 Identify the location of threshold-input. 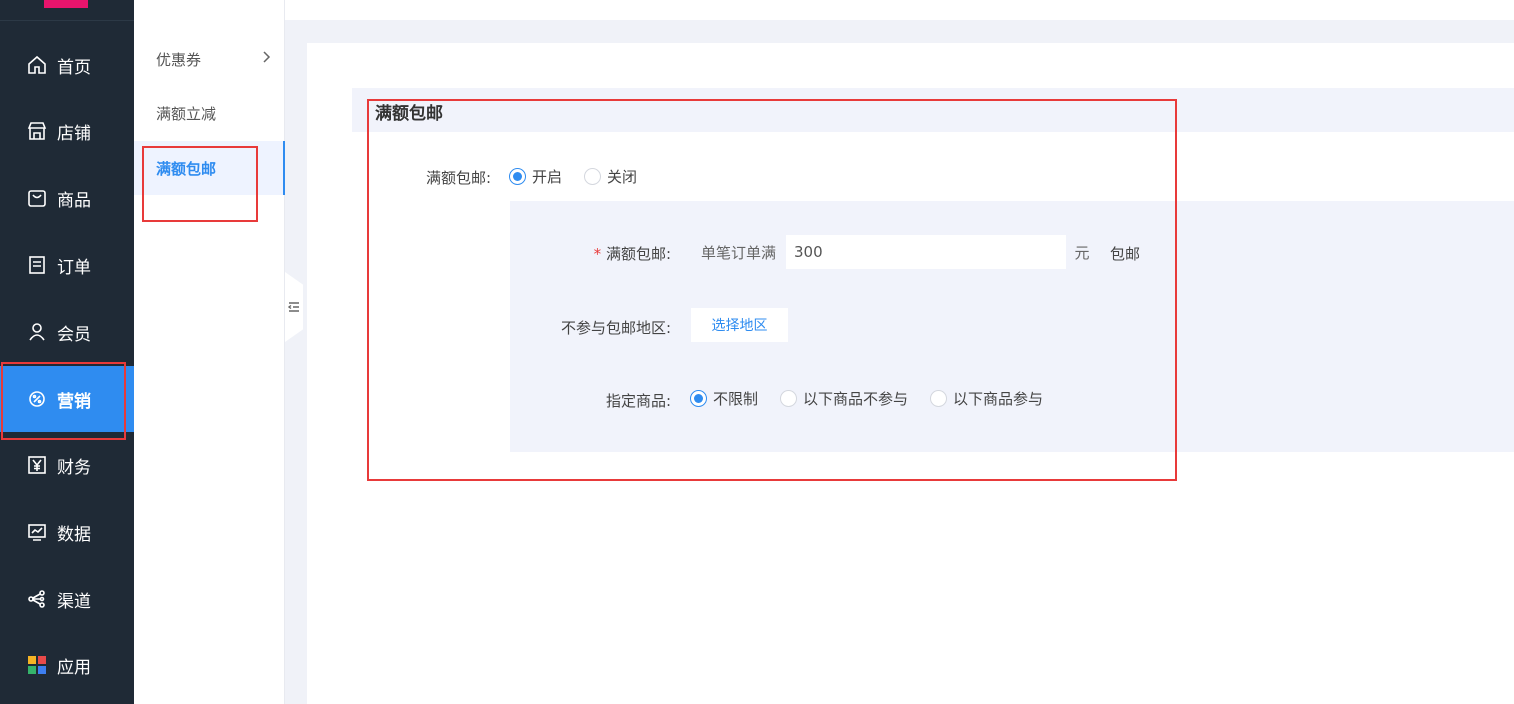
(926, 252).